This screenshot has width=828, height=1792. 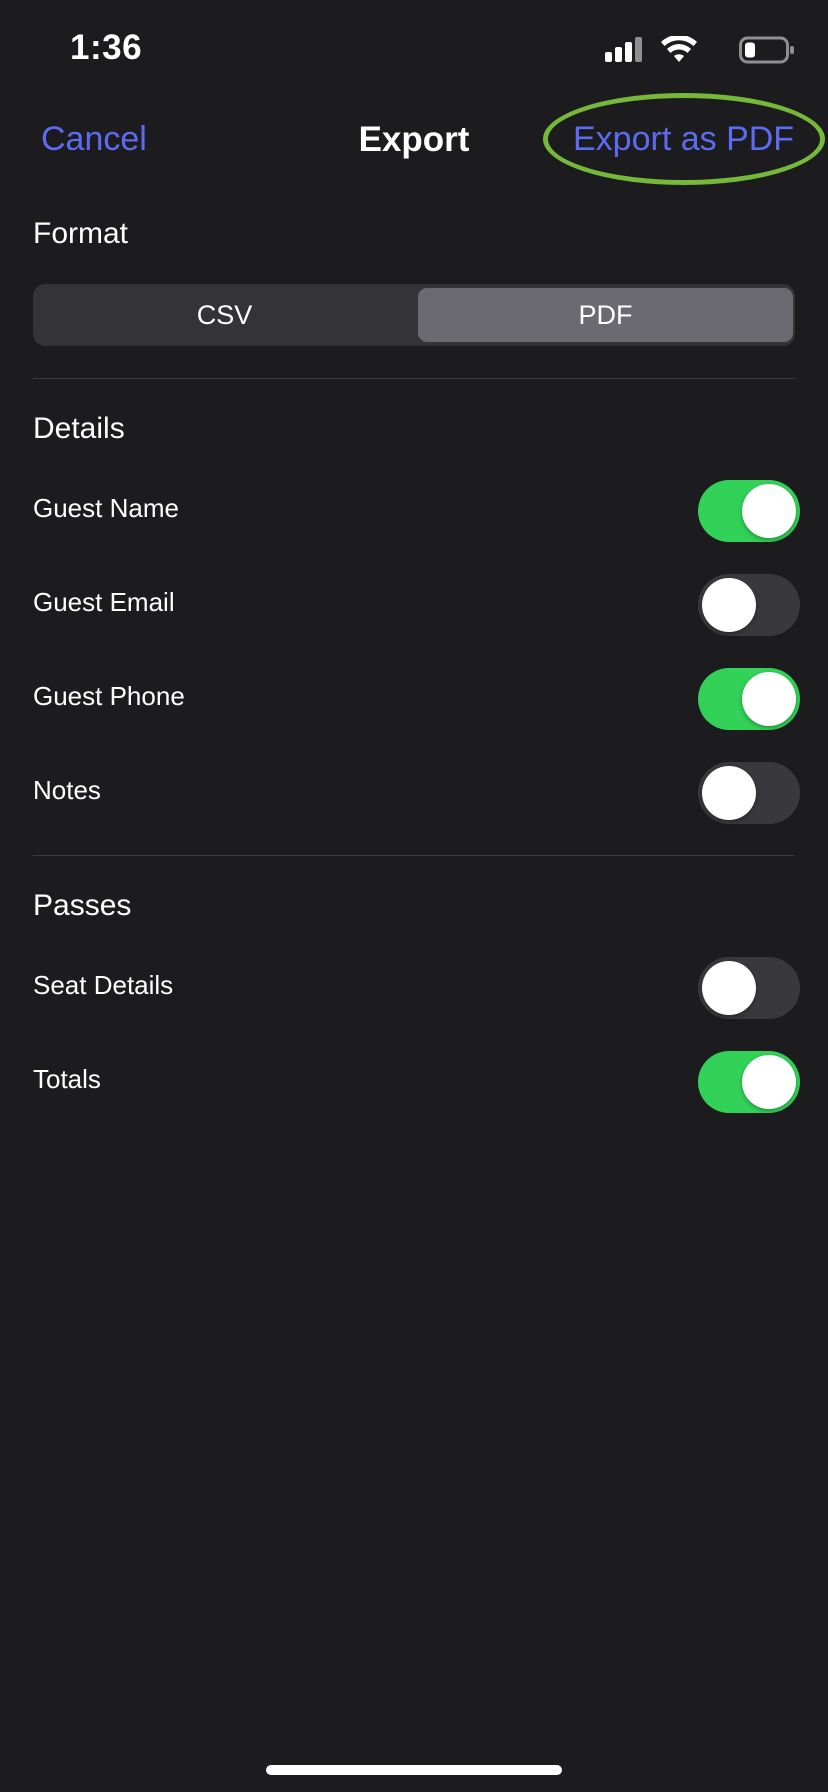 What do you see at coordinates (683, 139) in the screenshot?
I see `export-as-pdf-button: Export as PDF` at bounding box center [683, 139].